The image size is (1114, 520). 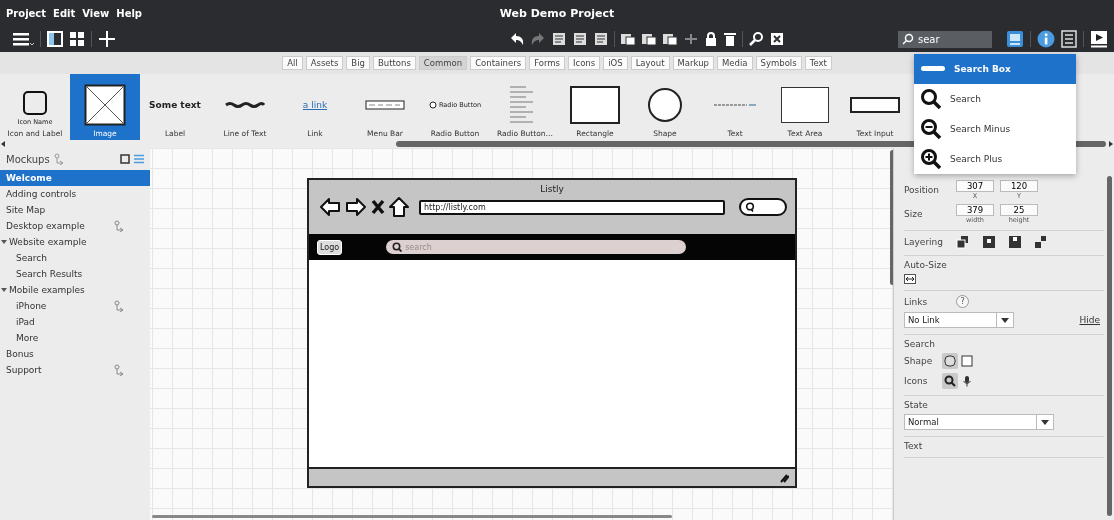 I want to click on sample-link: a link, so click(x=315, y=105).